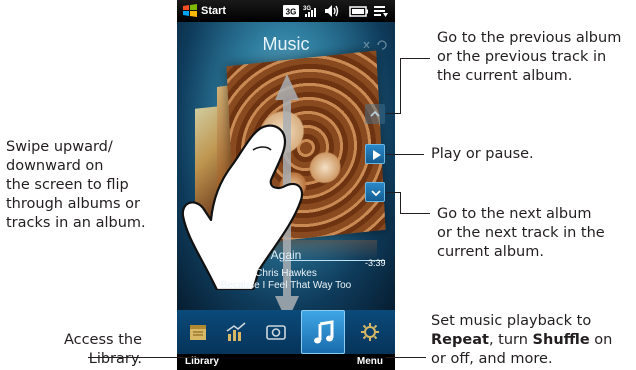  Describe the element at coordinates (286, 285) in the screenshot. I see `track-title: Because I Feel That Way Too` at that location.